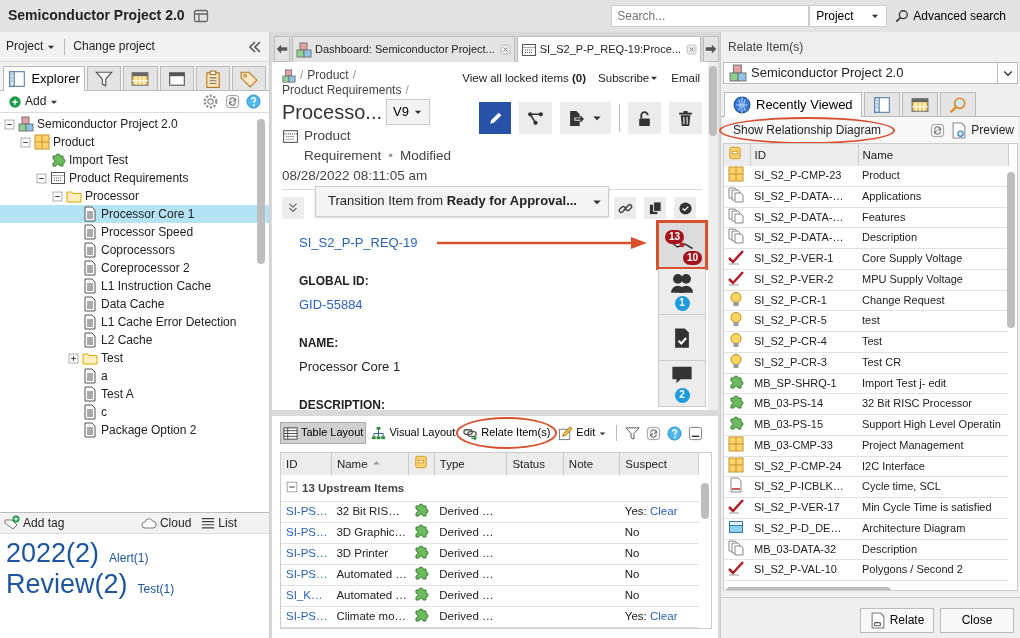 The width and height of the screenshot is (1020, 638). Describe the element at coordinates (635, 616) in the screenshot. I see `suspect-value: Yes:` at that location.